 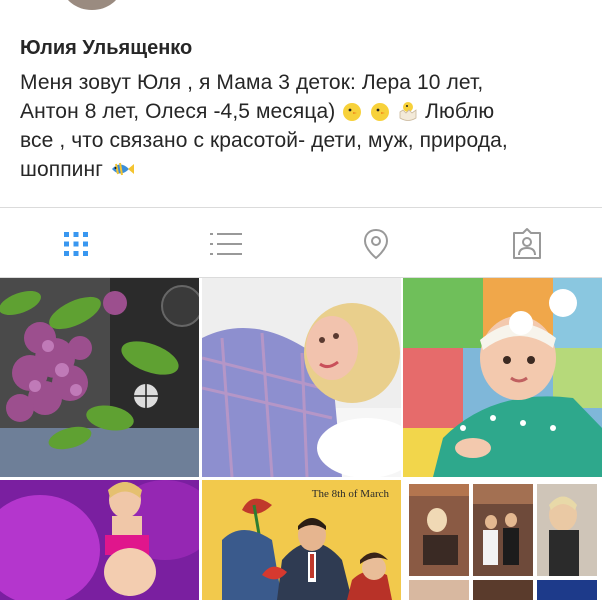 I want to click on post-thumbnail-collage, so click(x=502, y=540).